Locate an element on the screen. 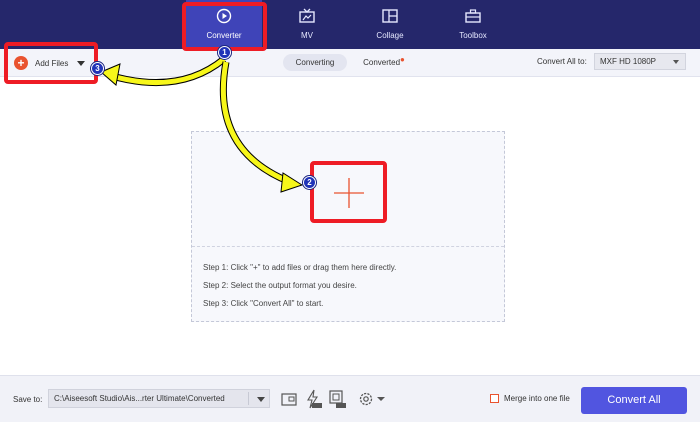  lightning-off-icon is located at coordinates (314, 399).